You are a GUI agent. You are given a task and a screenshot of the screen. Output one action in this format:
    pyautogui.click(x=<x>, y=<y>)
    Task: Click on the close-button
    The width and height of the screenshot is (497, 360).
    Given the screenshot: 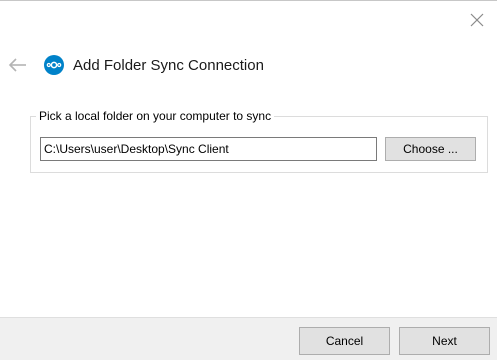 What is the action you would take?
    pyautogui.click(x=477, y=20)
    